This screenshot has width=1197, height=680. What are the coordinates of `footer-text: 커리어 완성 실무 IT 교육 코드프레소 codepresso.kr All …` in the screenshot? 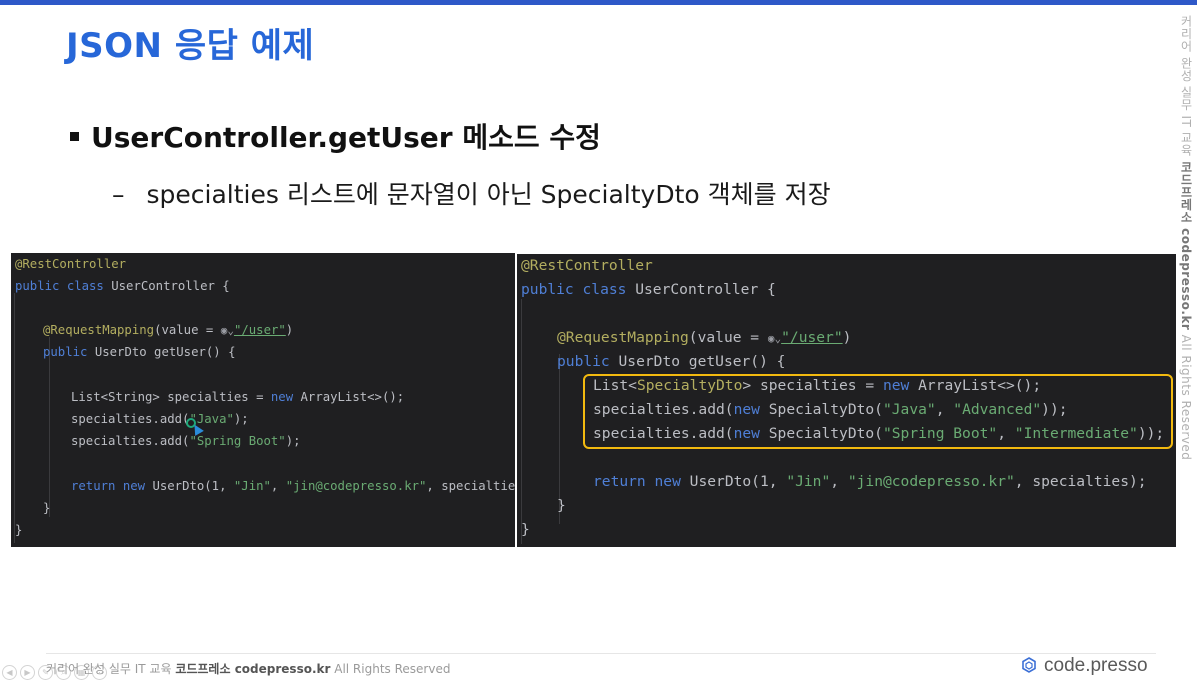 It's located at (248, 668).